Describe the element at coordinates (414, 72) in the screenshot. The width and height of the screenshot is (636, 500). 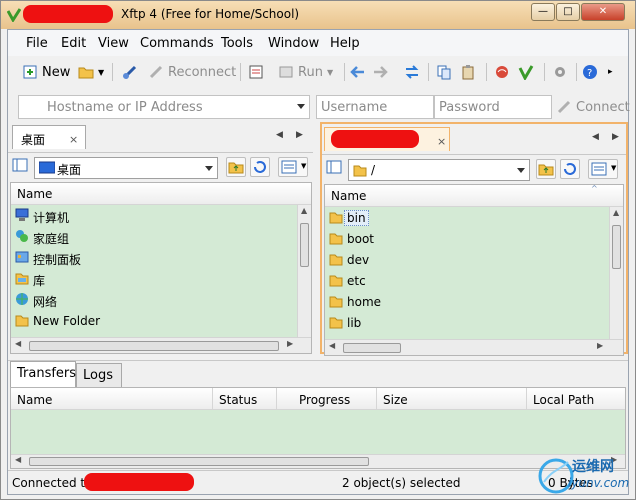
I see `sync-button` at that location.